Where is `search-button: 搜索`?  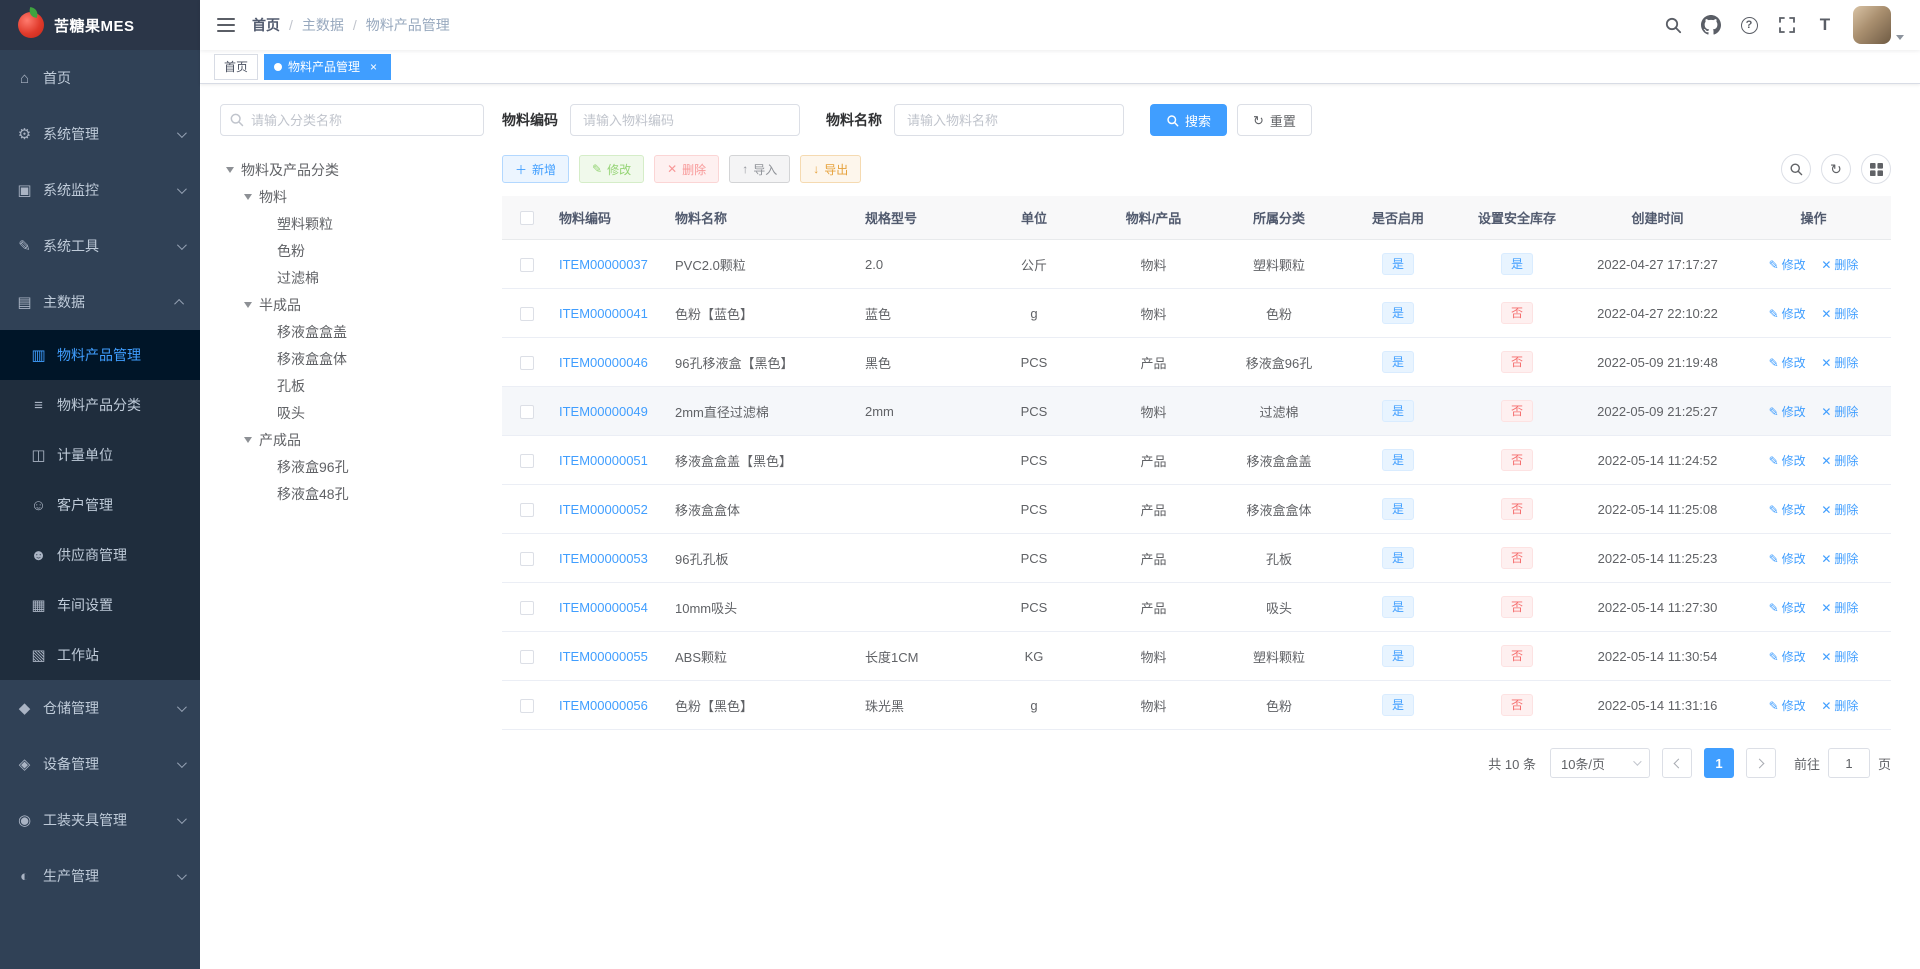 search-button: 搜索 is located at coordinates (1189, 120).